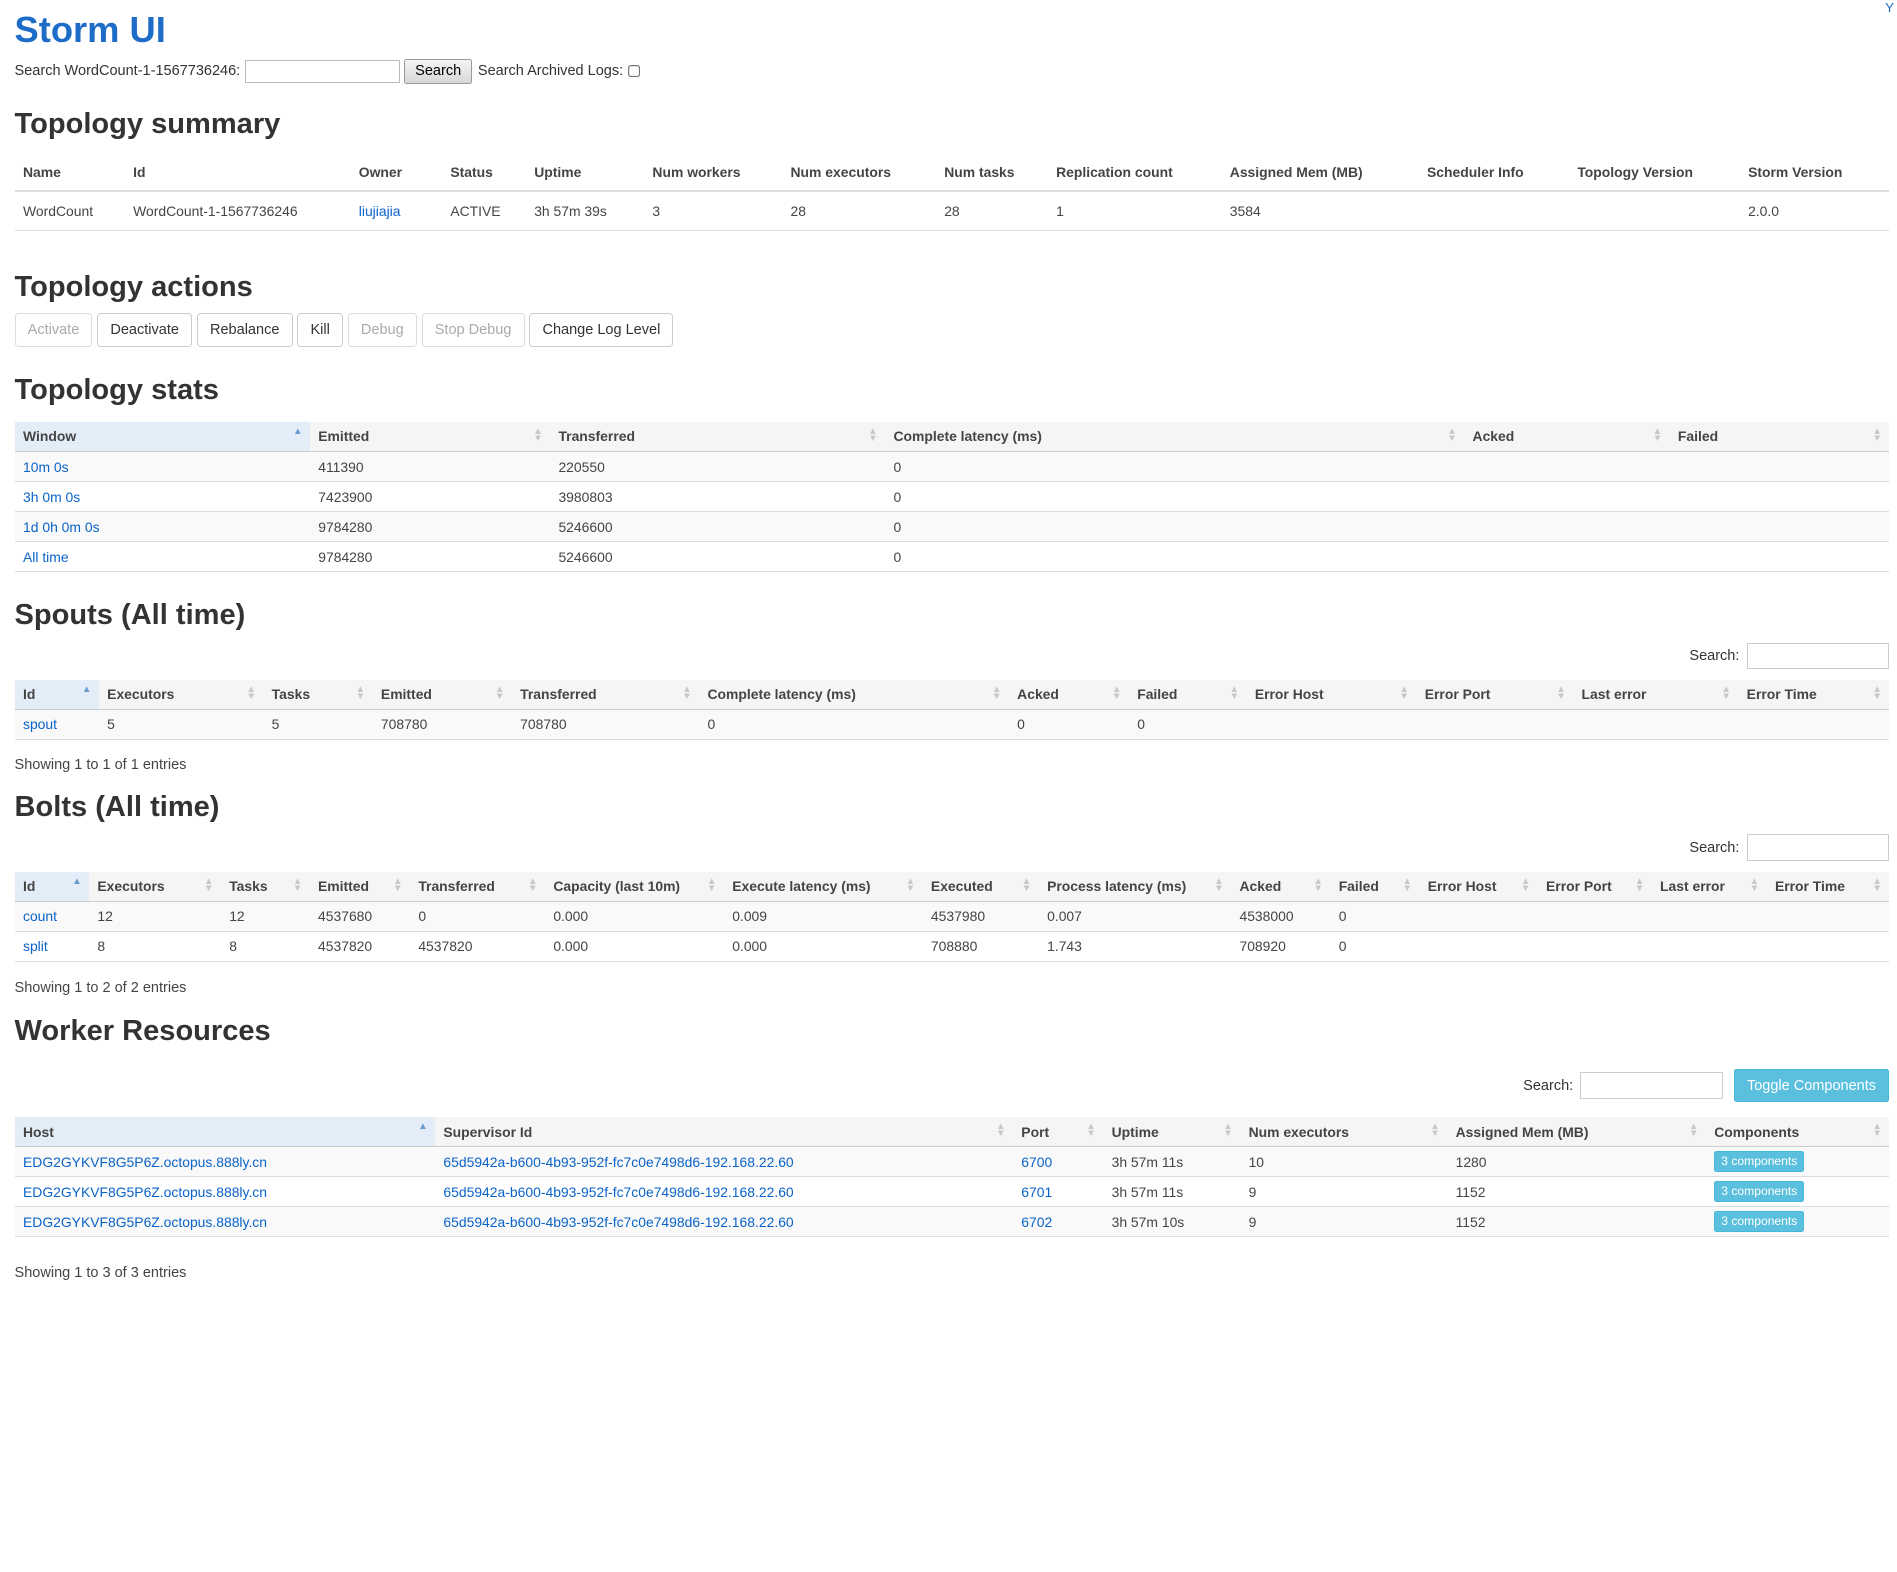 The height and width of the screenshot is (1572, 1897). I want to click on workers-search-label: Search:, so click(1548, 1085).